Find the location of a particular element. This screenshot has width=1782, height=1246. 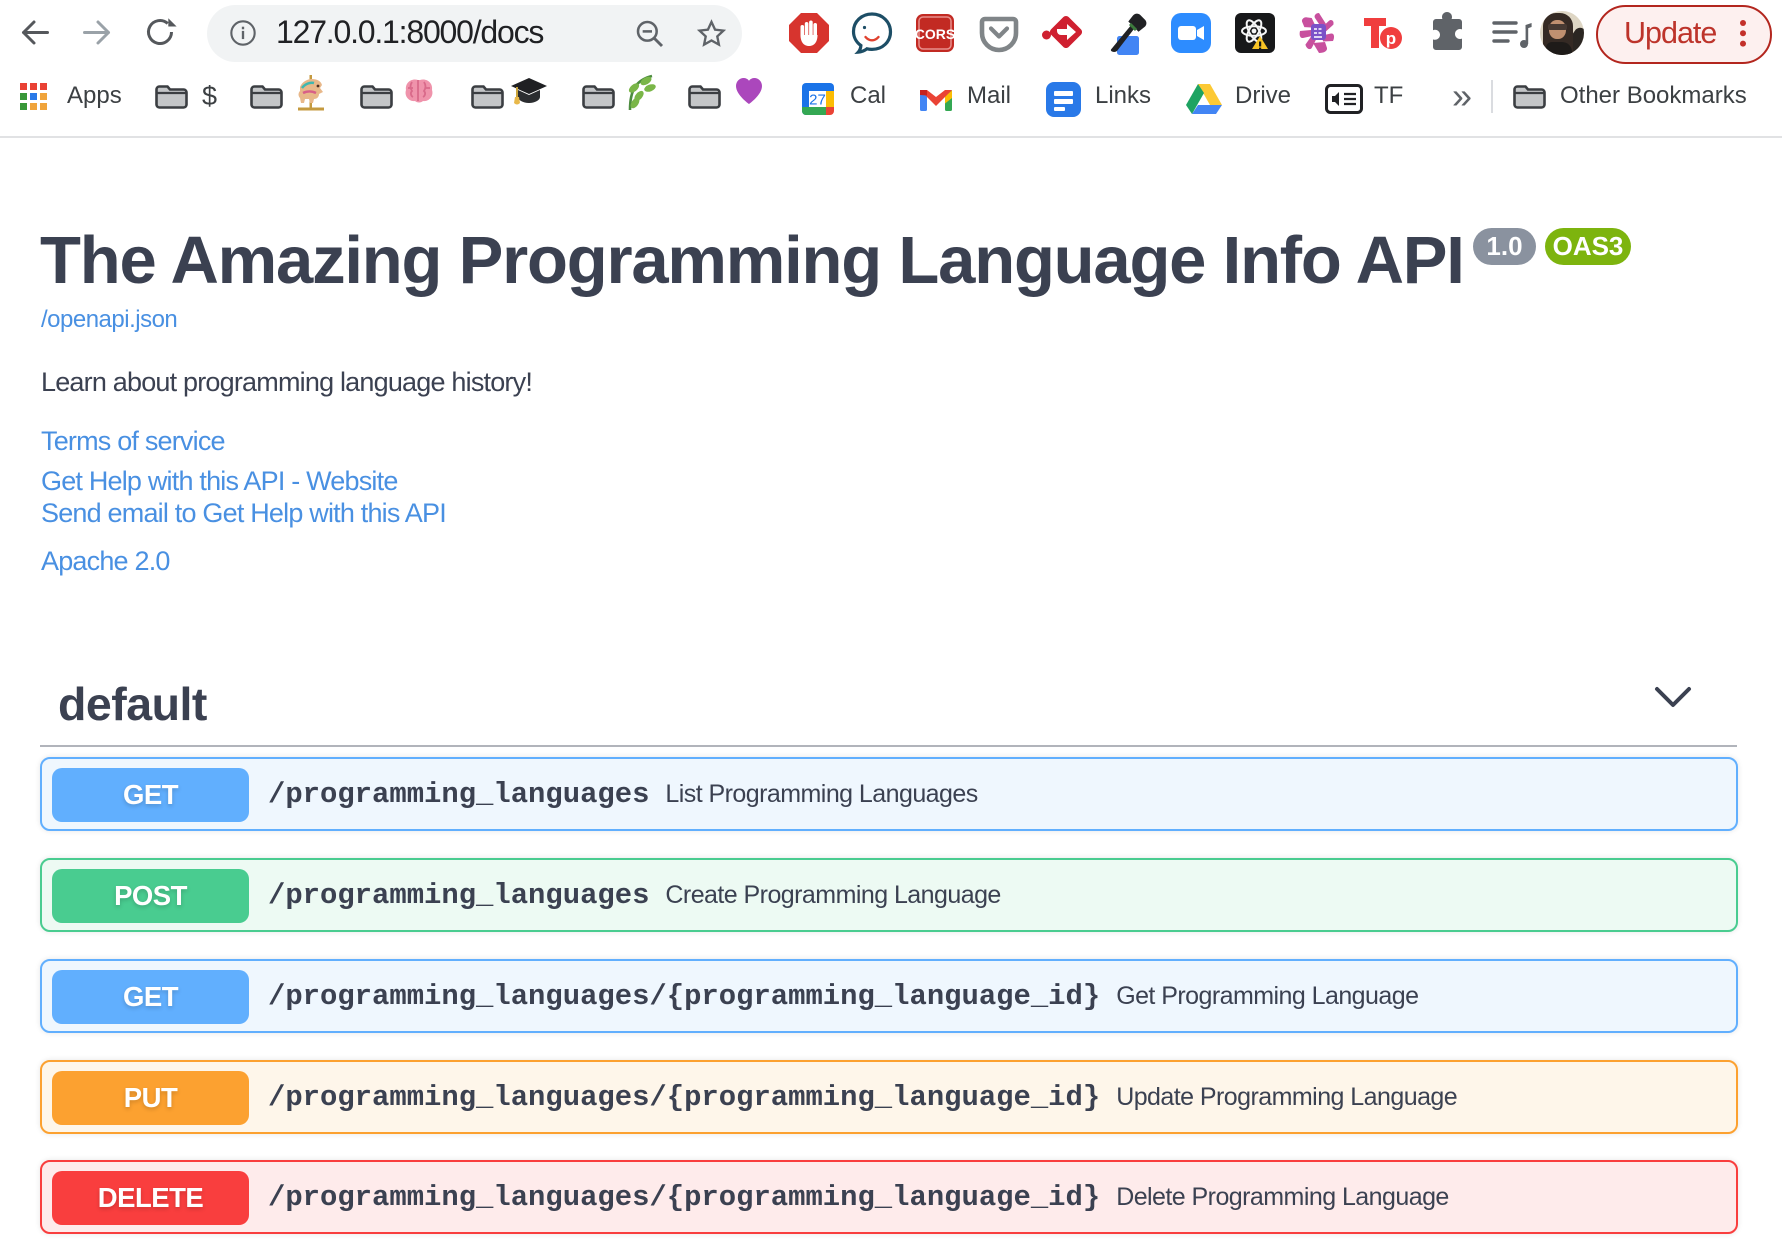

svg-text: CORS is located at coordinates (935, 34).